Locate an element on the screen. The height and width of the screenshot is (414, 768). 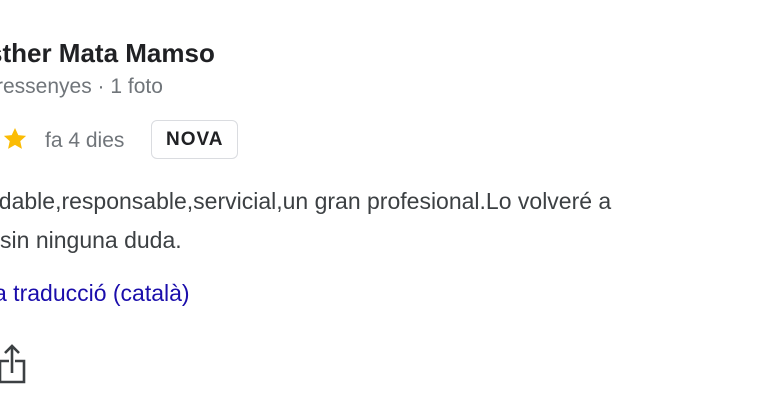
reviewer-name: sther Mata Mamso is located at coordinates (107, 53).